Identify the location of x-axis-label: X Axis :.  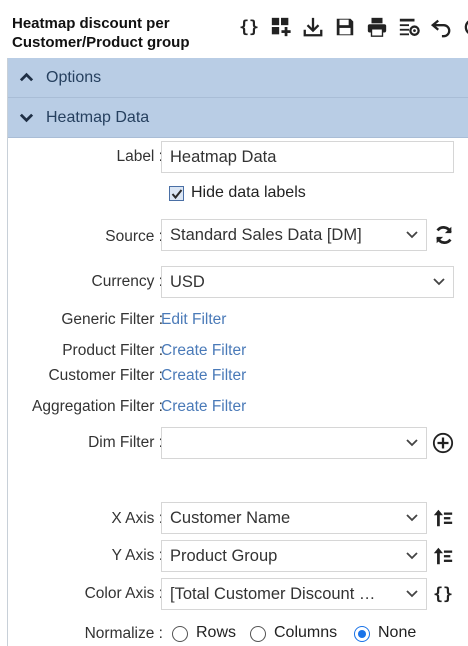
(137, 518).